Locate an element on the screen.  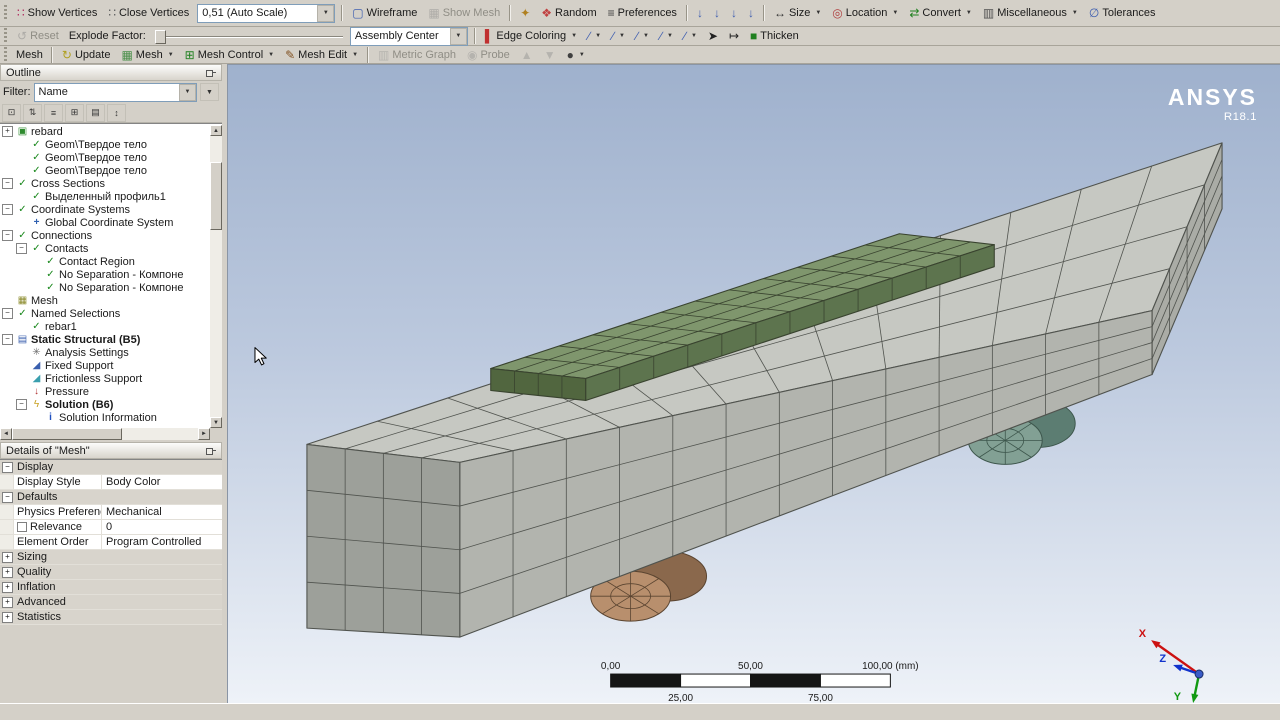
tree-item: ↓ Pressure is located at coordinates (105, 391).